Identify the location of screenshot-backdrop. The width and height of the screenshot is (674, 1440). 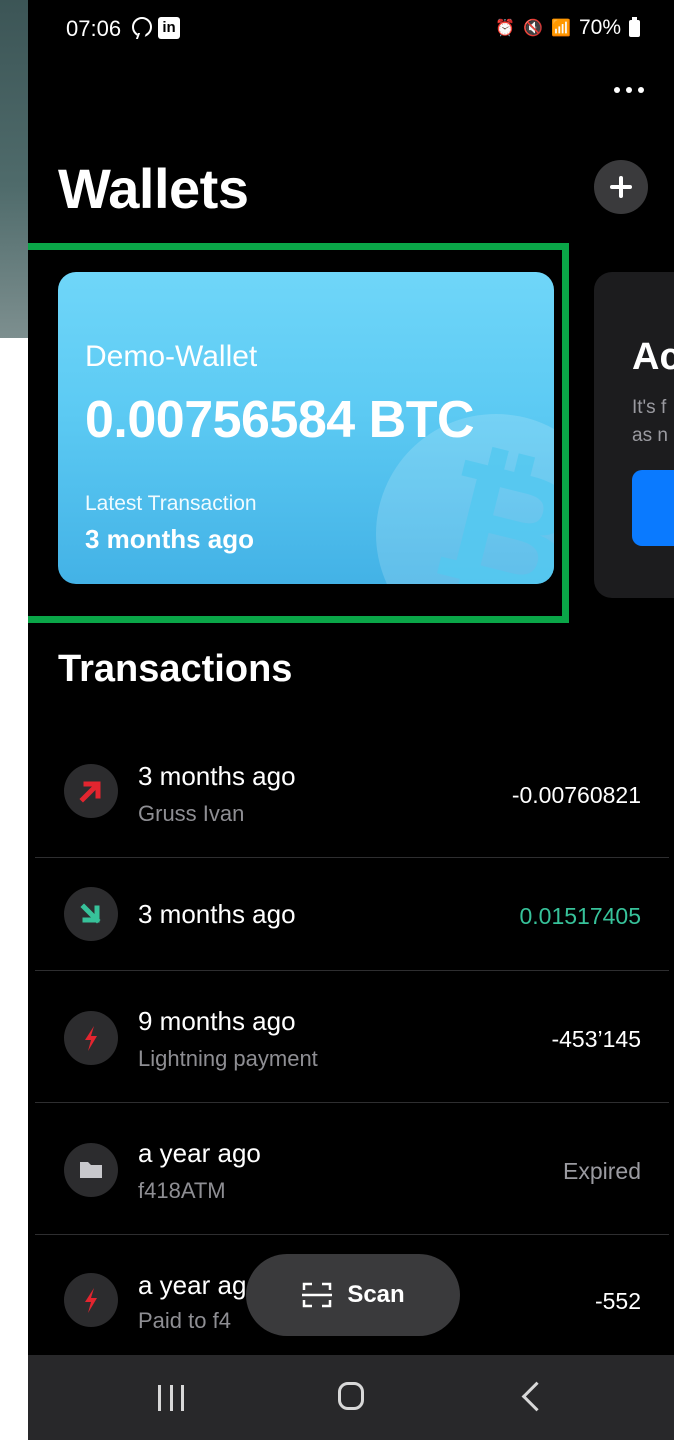
(14, 720).